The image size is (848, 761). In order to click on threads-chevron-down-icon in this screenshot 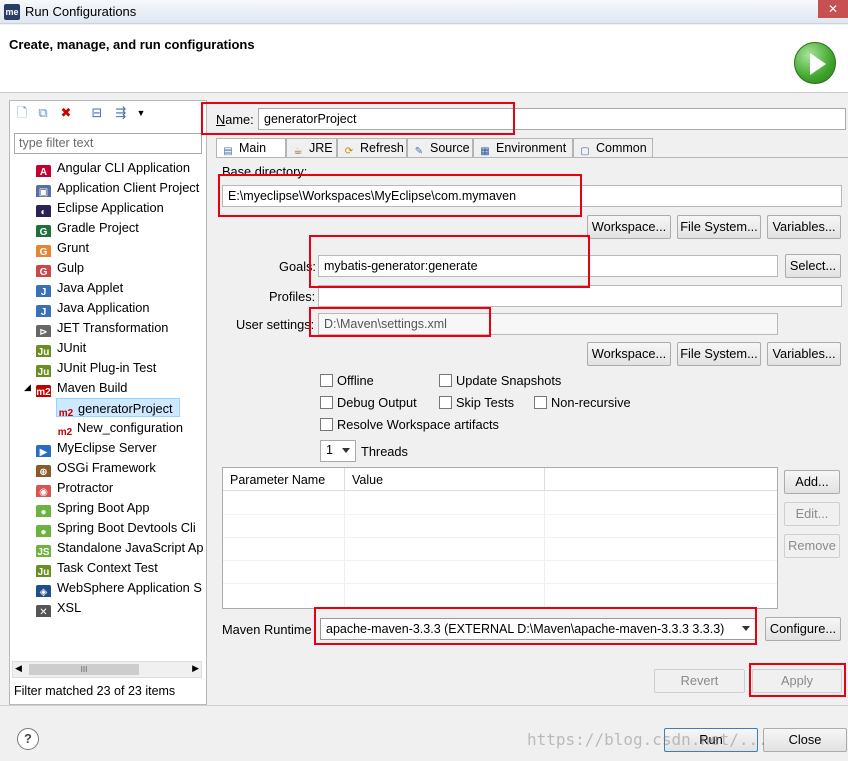, I will do `click(346, 450)`.